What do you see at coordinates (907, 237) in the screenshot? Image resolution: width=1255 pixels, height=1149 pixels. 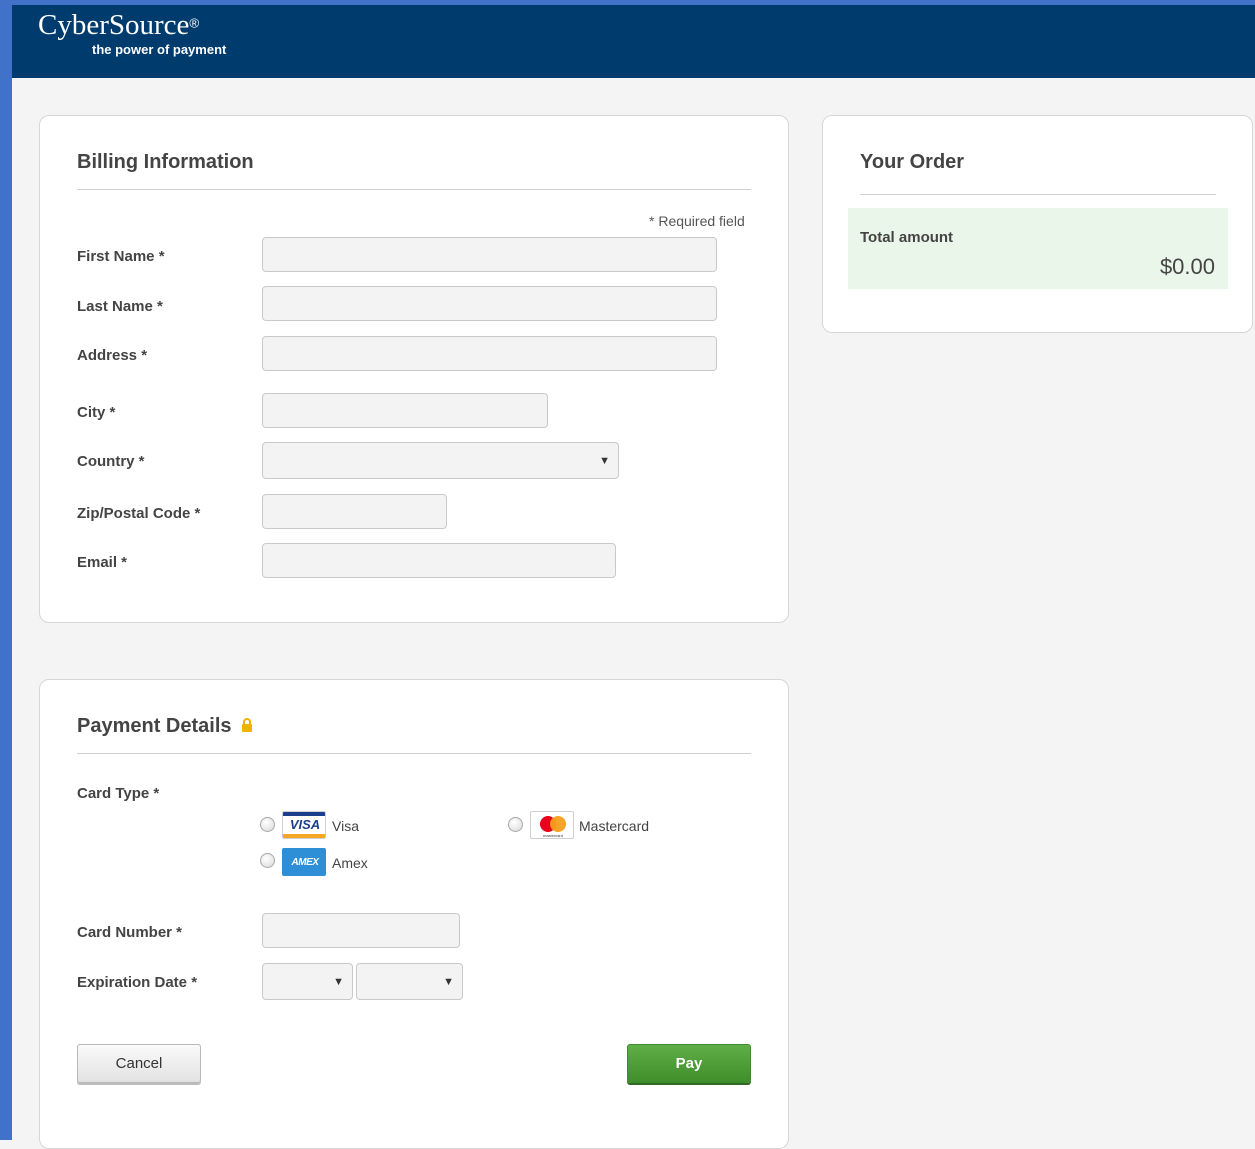 I see `total-amount-label: Total amount` at bounding box center [907, 237].